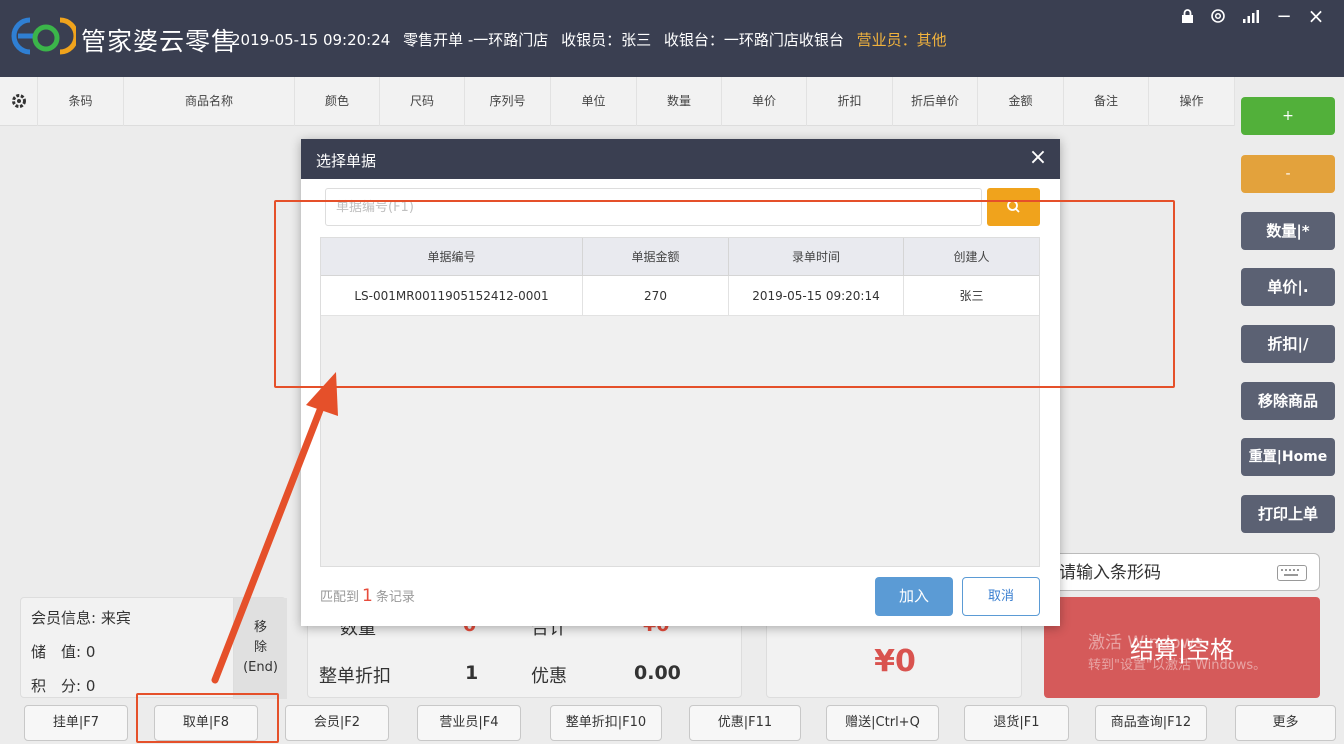 This screenshot has height=744, width=1344. I want to click on keyboard-icon, so click(1292, 573).